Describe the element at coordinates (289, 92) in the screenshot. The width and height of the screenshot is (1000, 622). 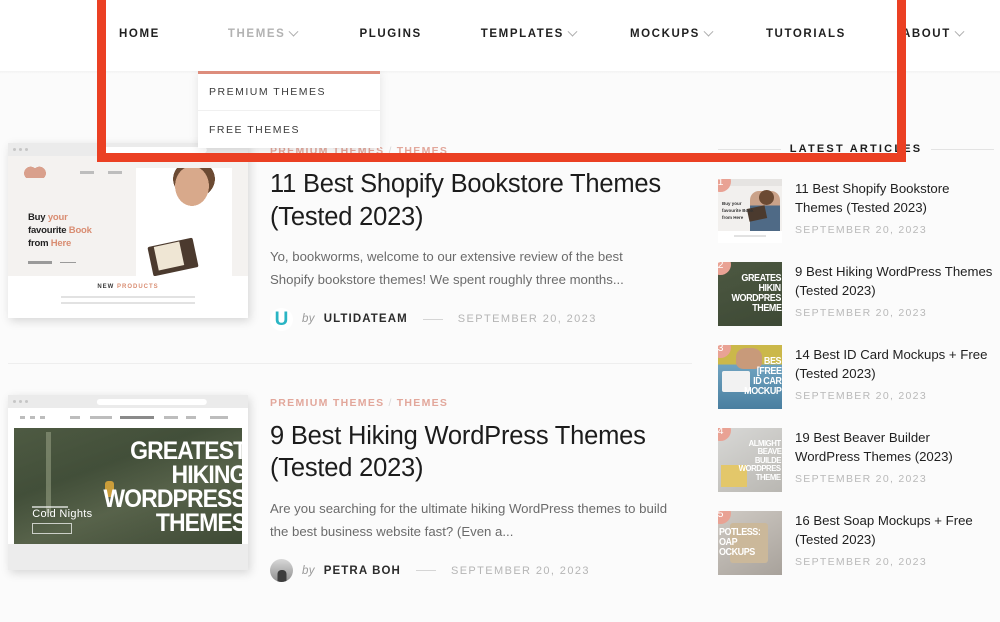
I see `menu-item-premium-themes: PREMIUM THEMES` at that location.